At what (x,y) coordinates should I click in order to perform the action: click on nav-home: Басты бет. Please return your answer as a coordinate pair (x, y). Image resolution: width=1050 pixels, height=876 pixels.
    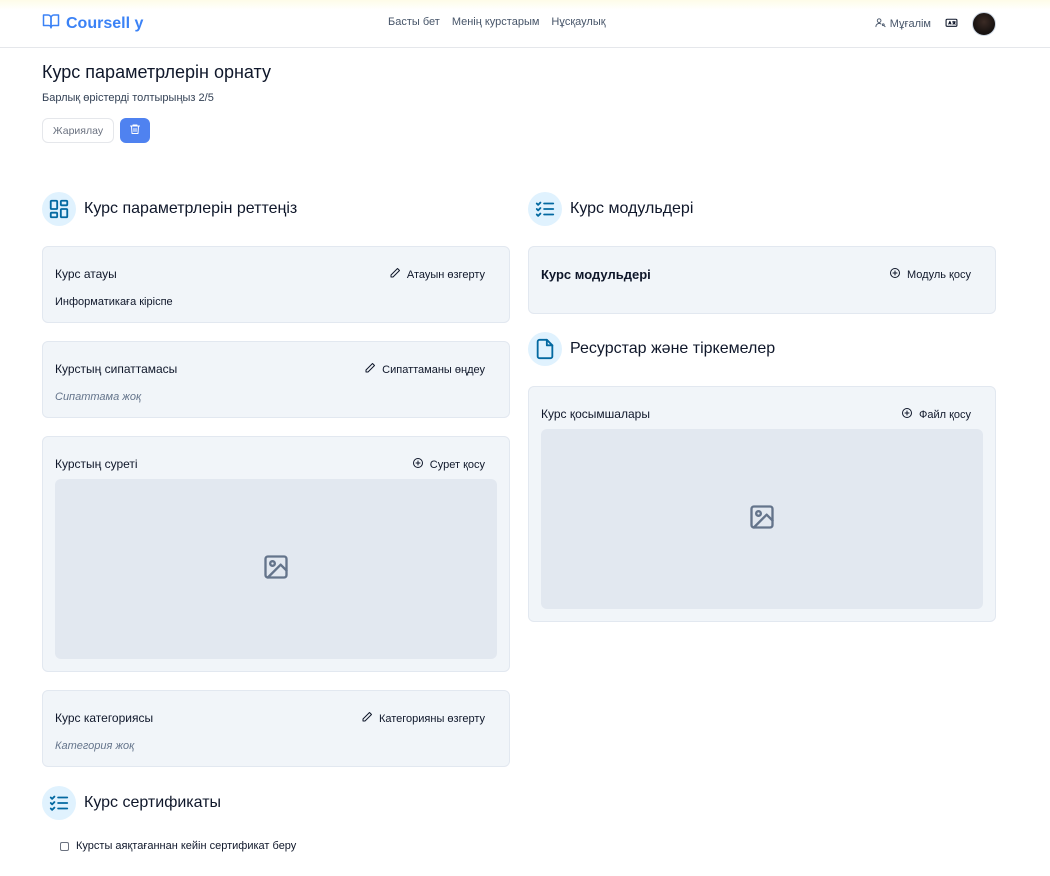
    Looking at the image, I should click on (414, 22).